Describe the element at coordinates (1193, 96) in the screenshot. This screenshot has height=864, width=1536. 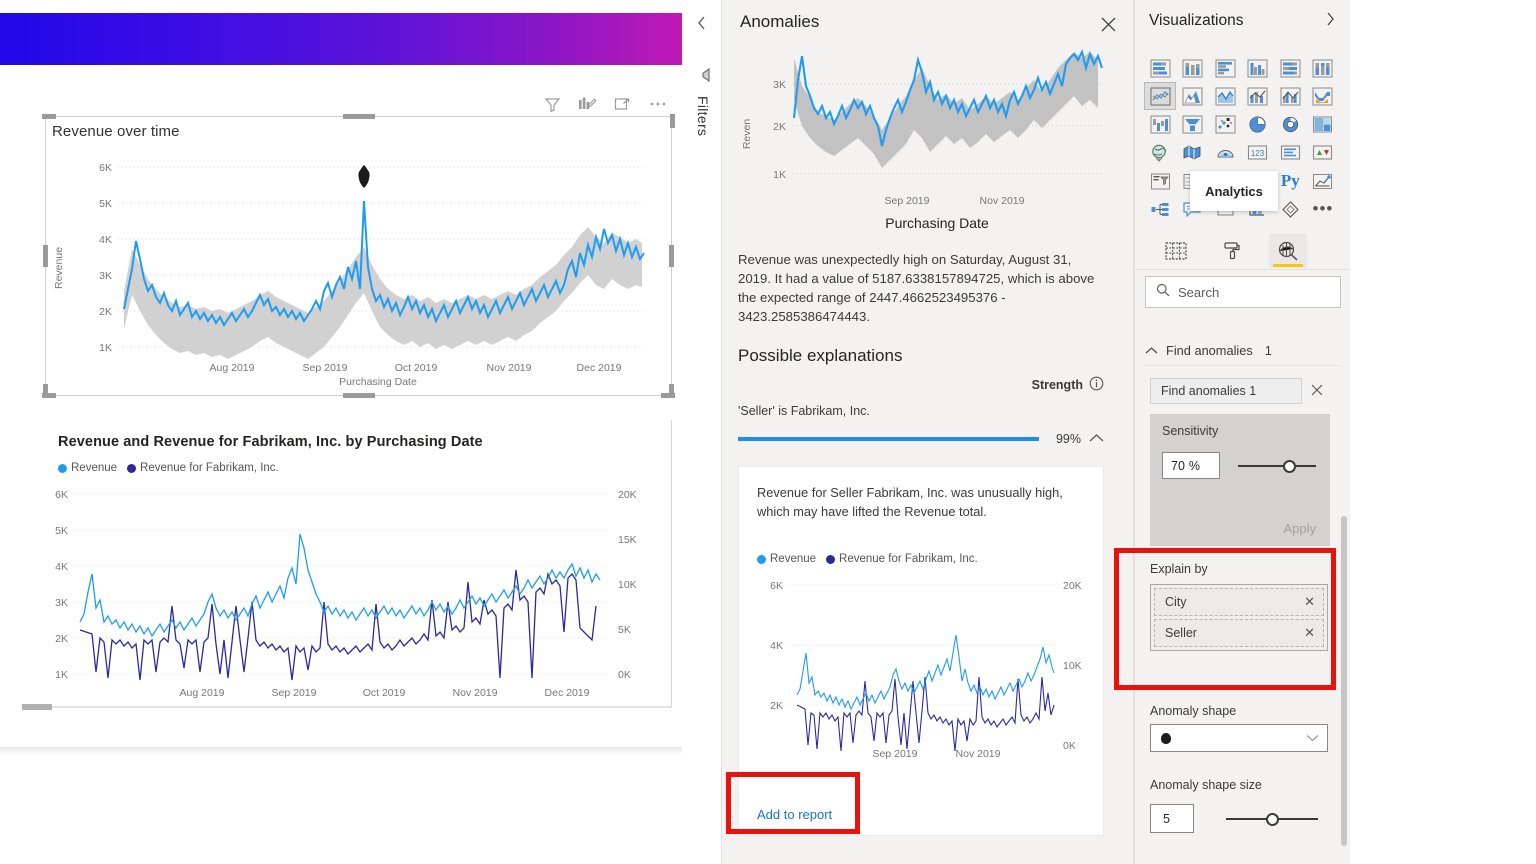
I see `area-chart-icon` at that location.